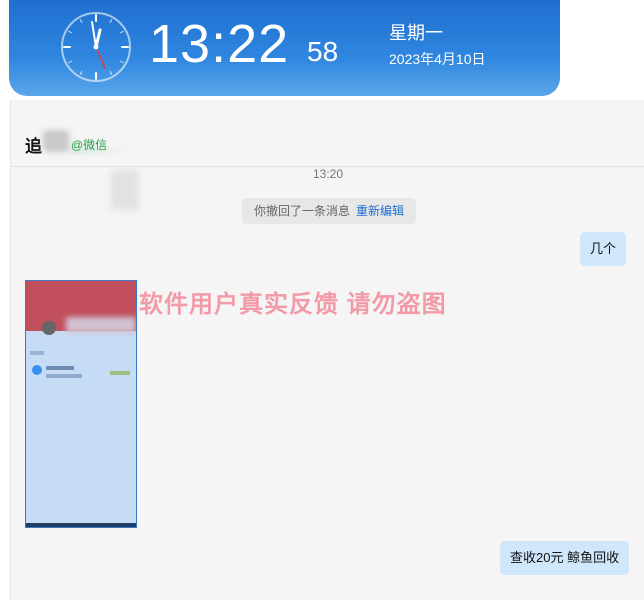 The image size is (644, 600). I want to click on recall-notice: 你撤回了一条消息 重新编辑, so click(329, 211).